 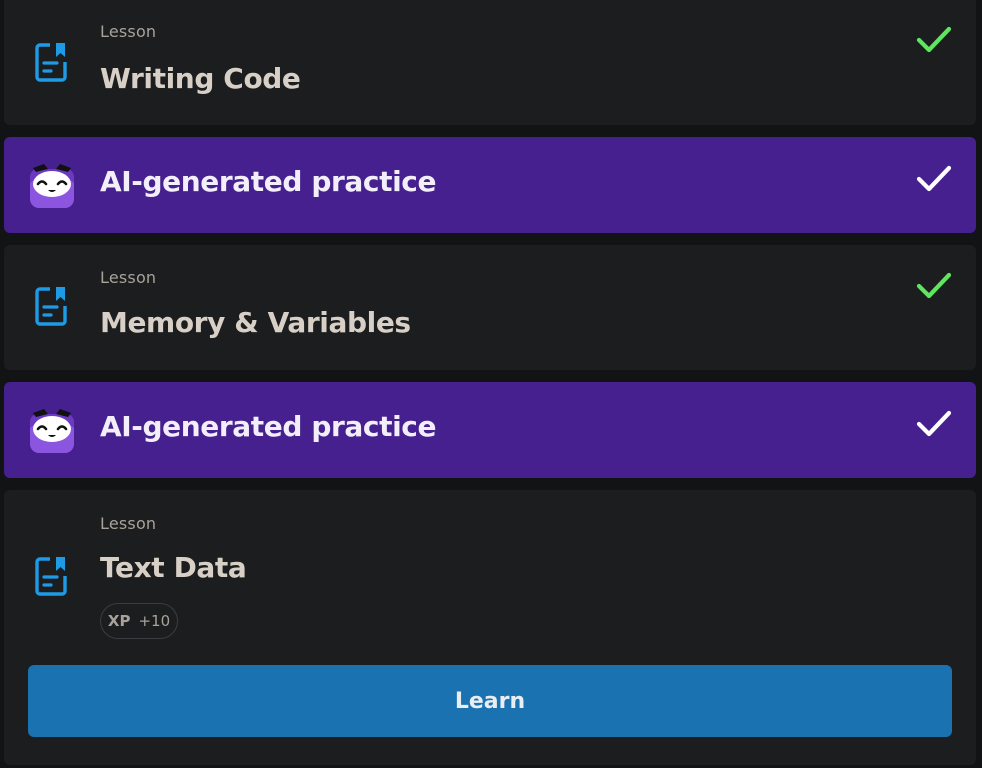 I want to click on lesson-title: Memory & Variables, so click(x=255, y=322).